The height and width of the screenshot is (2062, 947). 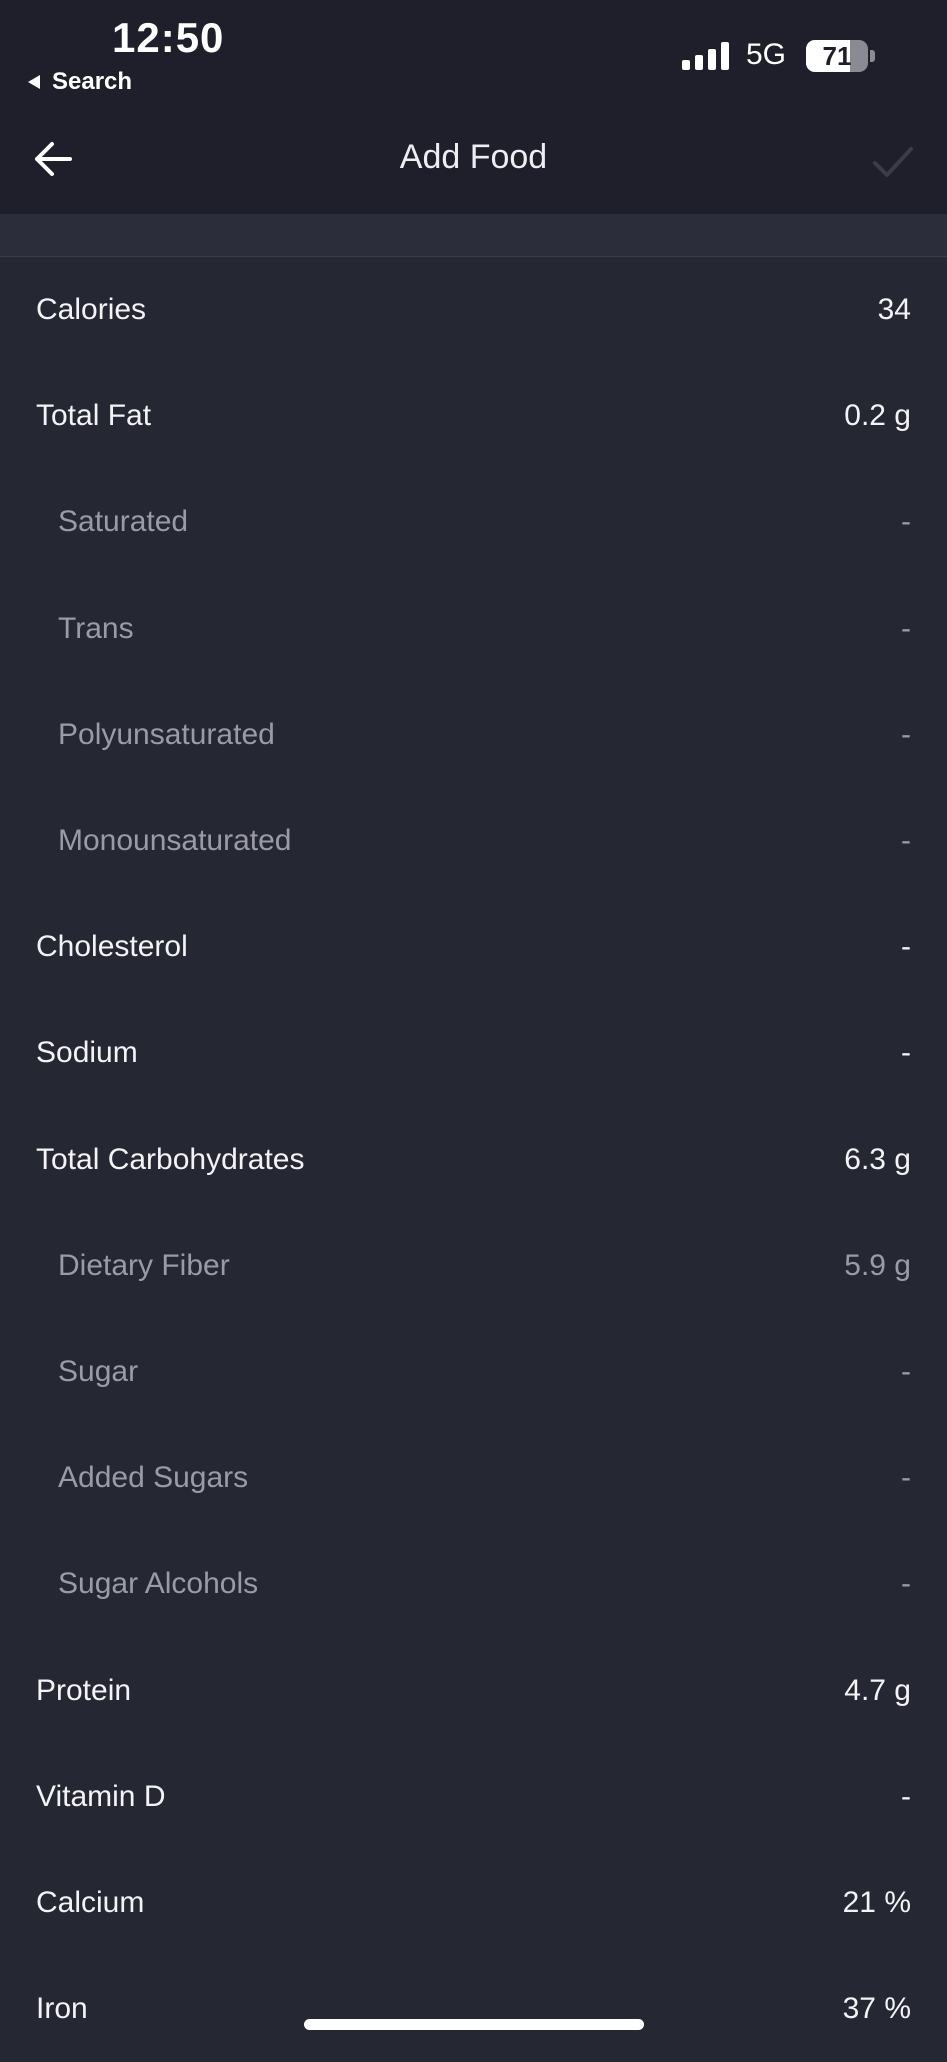 What do you see at coordinates (473, 235) in the screenshot?
I see `section-divider` at bounding box center [473, 235].